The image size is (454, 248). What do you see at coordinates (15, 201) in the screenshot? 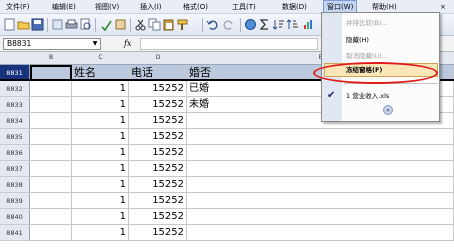
I see `row-header: 8839` at bounding box center [15, 201].